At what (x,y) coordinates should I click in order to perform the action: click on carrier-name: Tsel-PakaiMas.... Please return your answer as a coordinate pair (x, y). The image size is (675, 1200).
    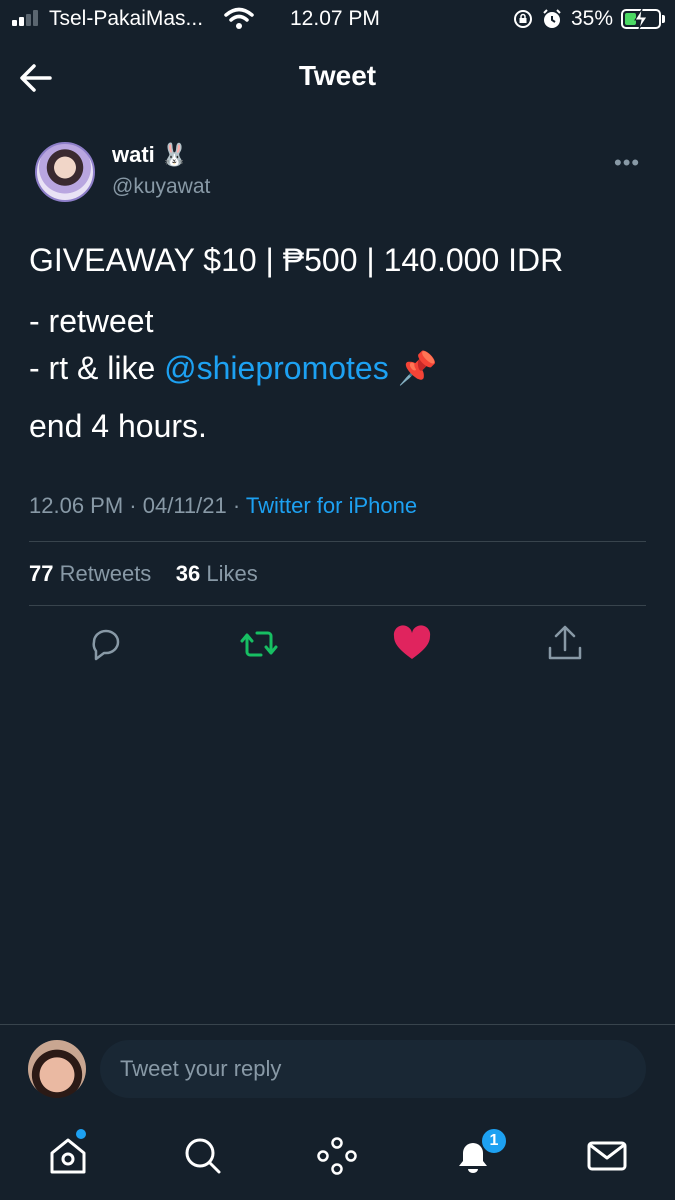
    Looking at the image, I should click on (126, 18).